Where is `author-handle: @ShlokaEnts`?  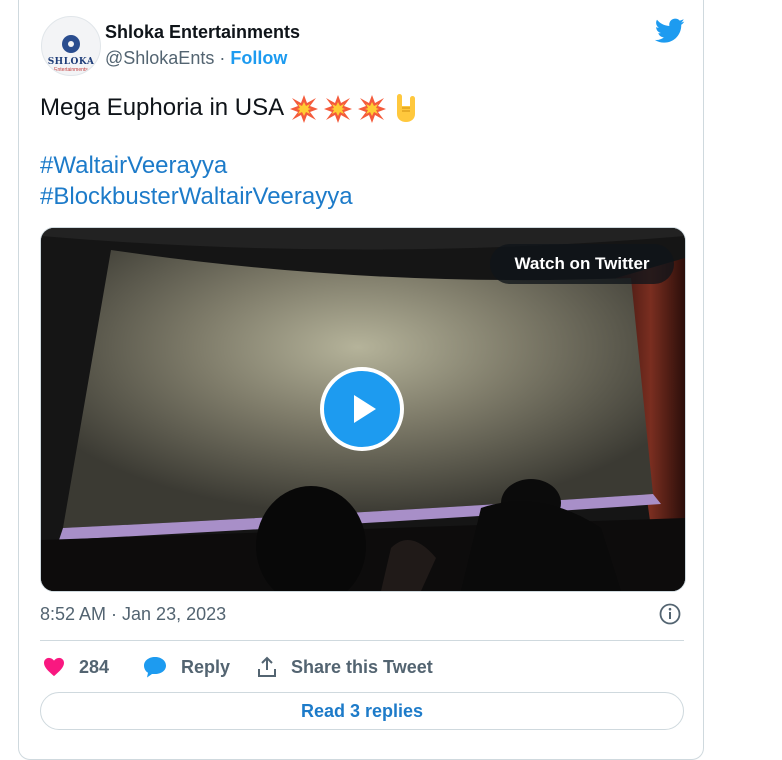 author-handle: @ShlokaEnts is located at coordinates (159, 58).